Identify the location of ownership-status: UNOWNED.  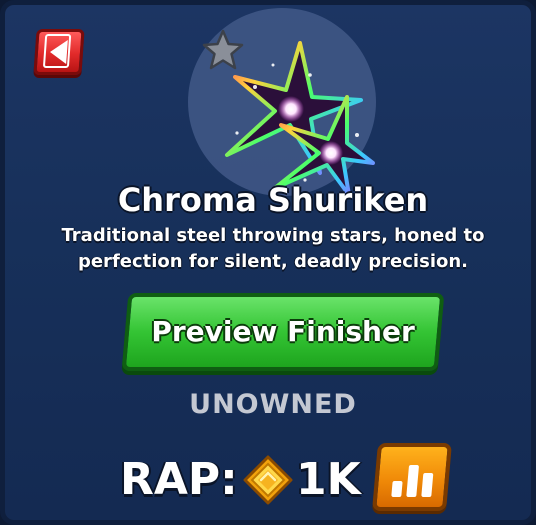
(273, 404).